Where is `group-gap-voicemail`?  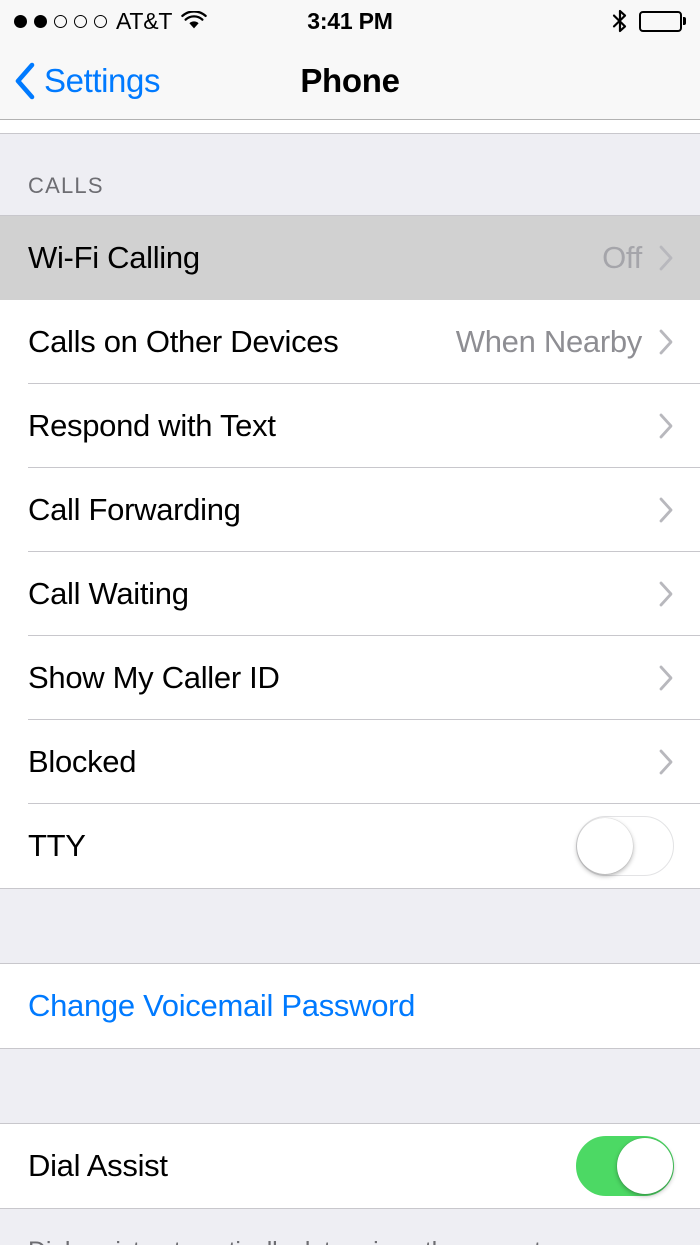 group-gap-voicemail is located at coordinates (350, 926).